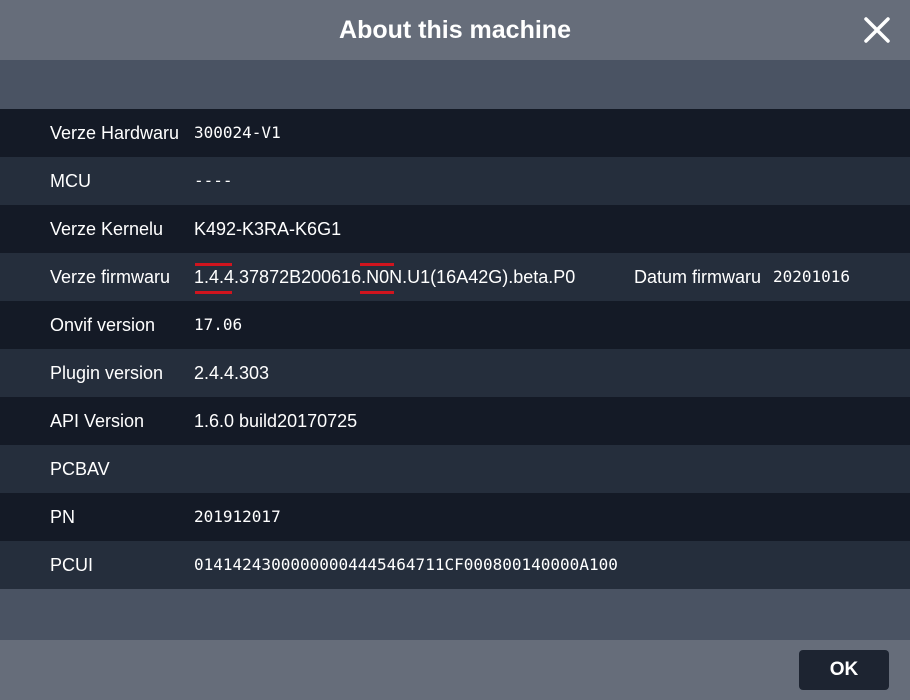 Image resolution: width=910 pixels, height=700 pixels. Describe the element at coordinates (455, 517) in the screenshot. I see `info-row-pn: PN 201912017` at that location.